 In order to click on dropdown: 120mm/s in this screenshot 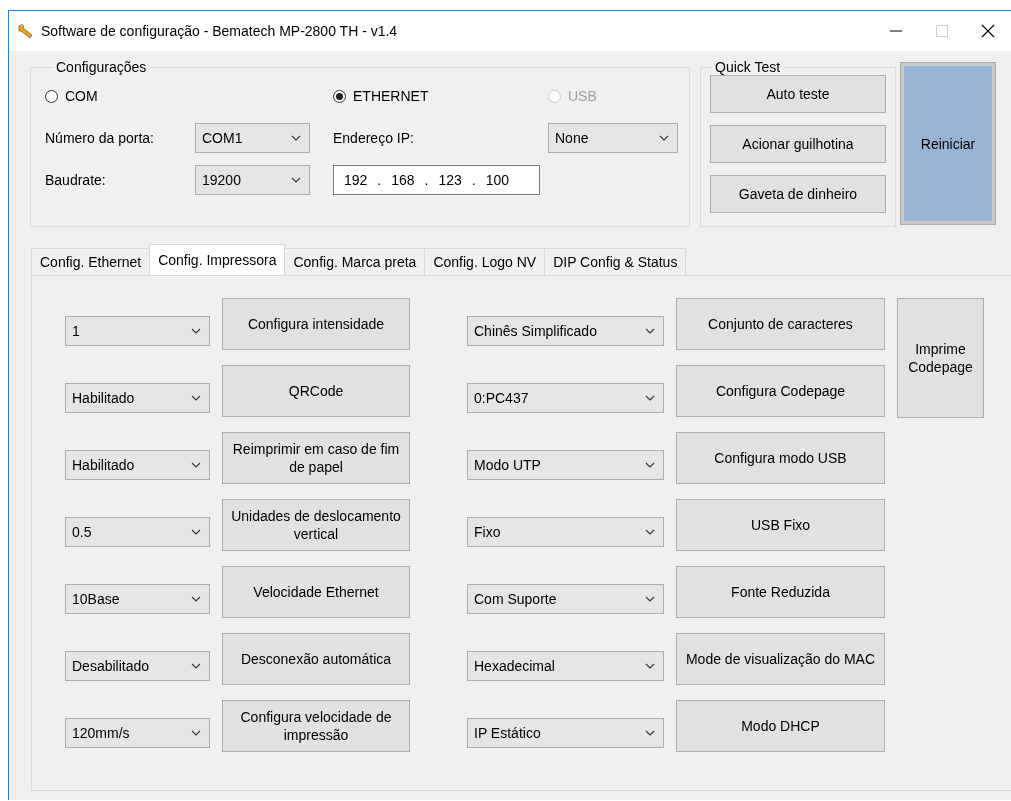, I will do `click(137, 733)`.